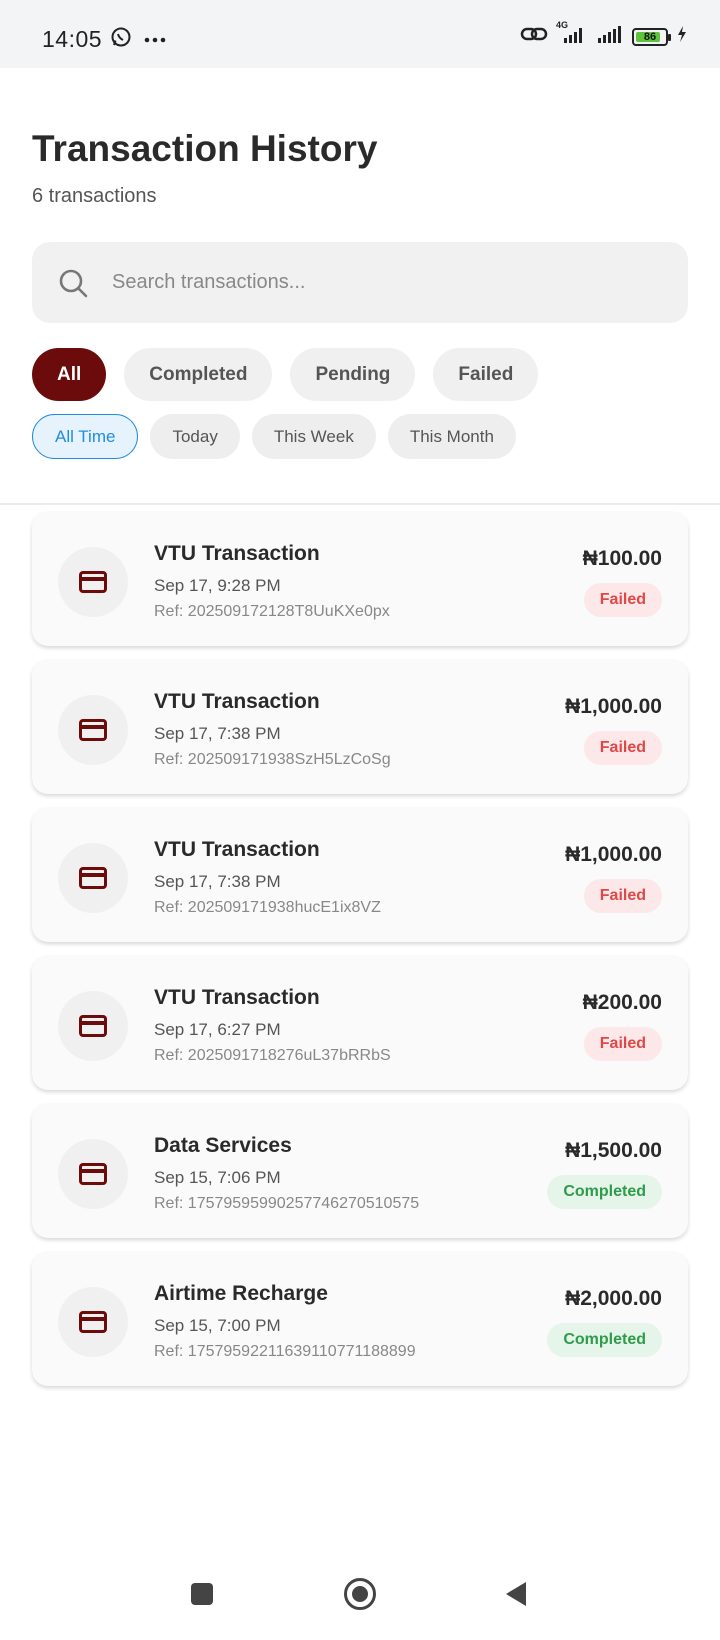 Image resolution: width=720 pixels, height=1640 pixels. Describe the element at coordinates (516, 1594) in the screenshot. I see `back-triangle-icon` at that location.